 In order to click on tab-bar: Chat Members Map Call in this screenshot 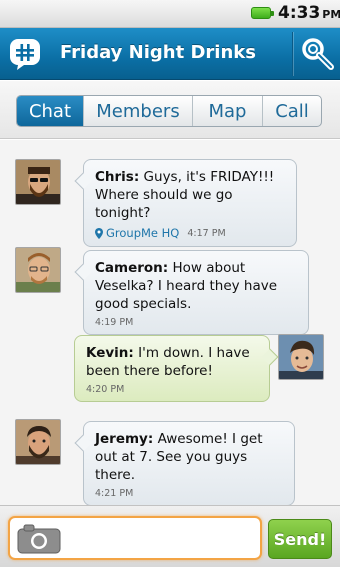, I will do `click(169, 111)`.